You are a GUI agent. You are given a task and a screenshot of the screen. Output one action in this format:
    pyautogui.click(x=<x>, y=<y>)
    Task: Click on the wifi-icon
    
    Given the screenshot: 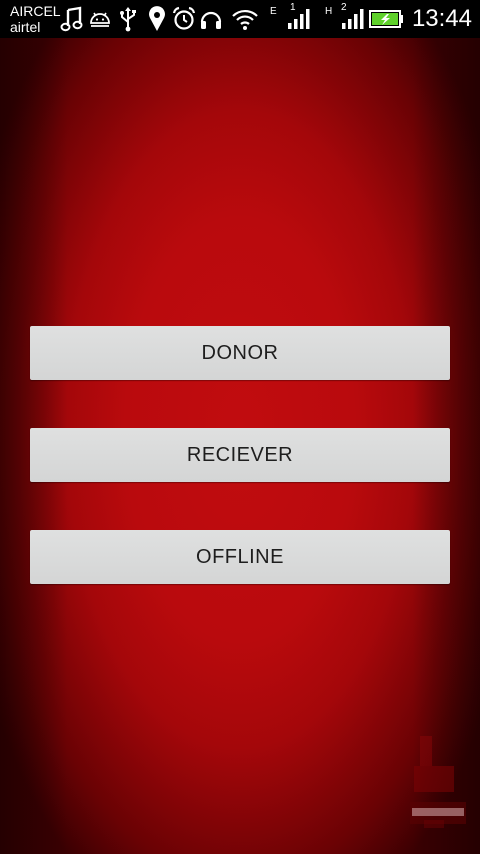 What is the action you would take?
    pyautogui.click(x=245, y=19)
    